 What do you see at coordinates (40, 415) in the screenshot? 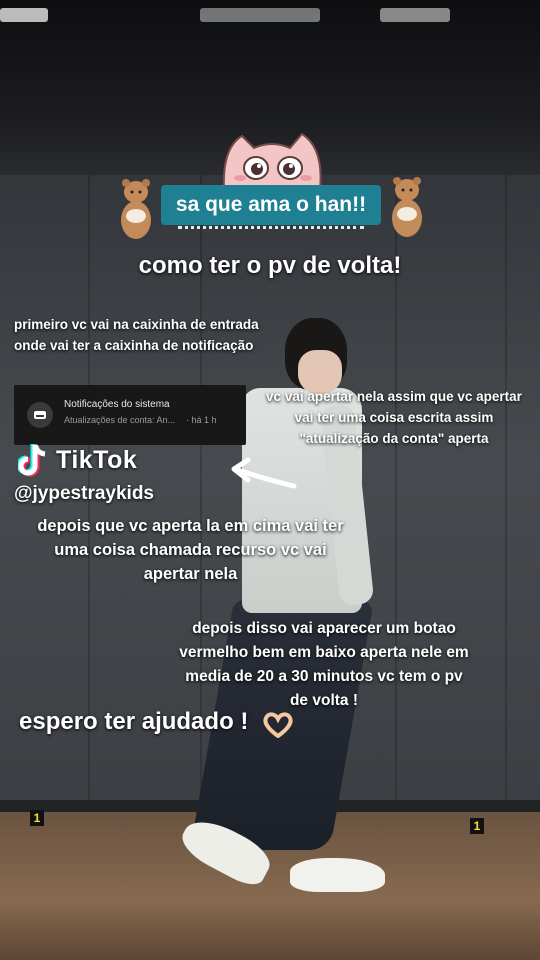
I see `inbox-icon` at bounding box center [40, 415].